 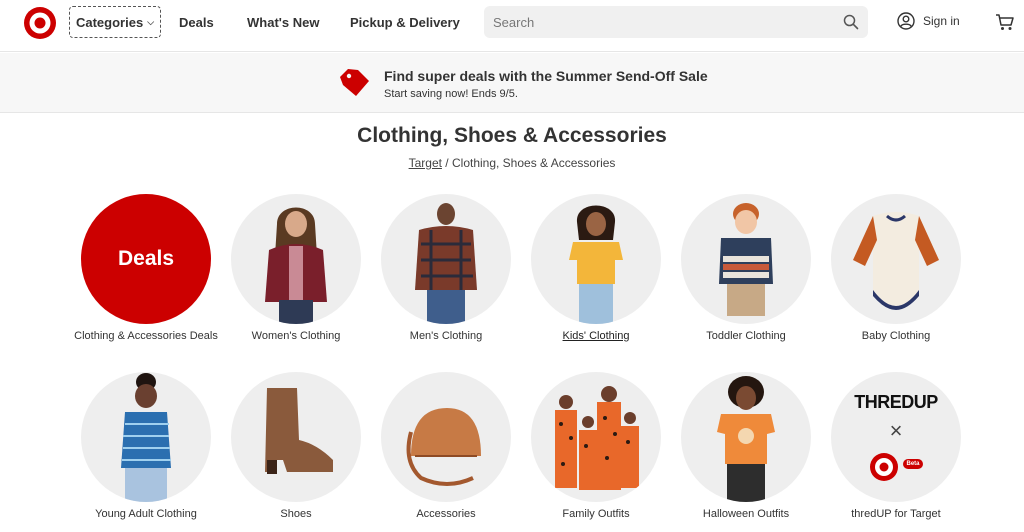 I want to click on baby-clothing-image, so click(x=896, y=259).